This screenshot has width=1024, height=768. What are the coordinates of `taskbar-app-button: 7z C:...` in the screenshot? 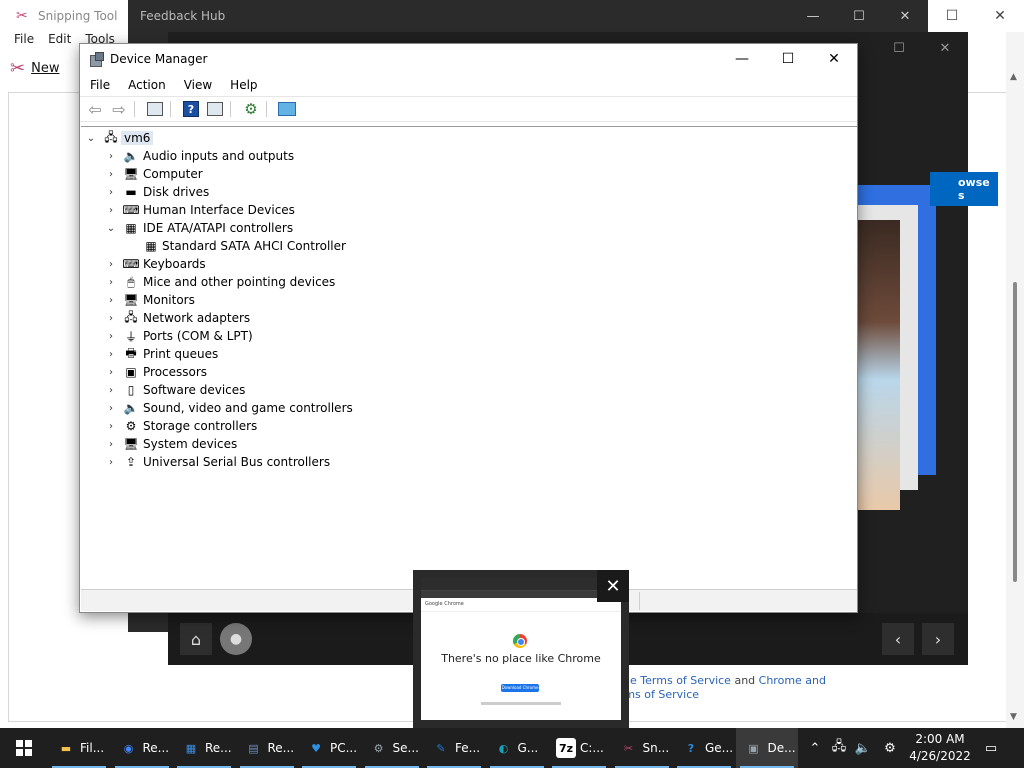 It's located at (579, 748).